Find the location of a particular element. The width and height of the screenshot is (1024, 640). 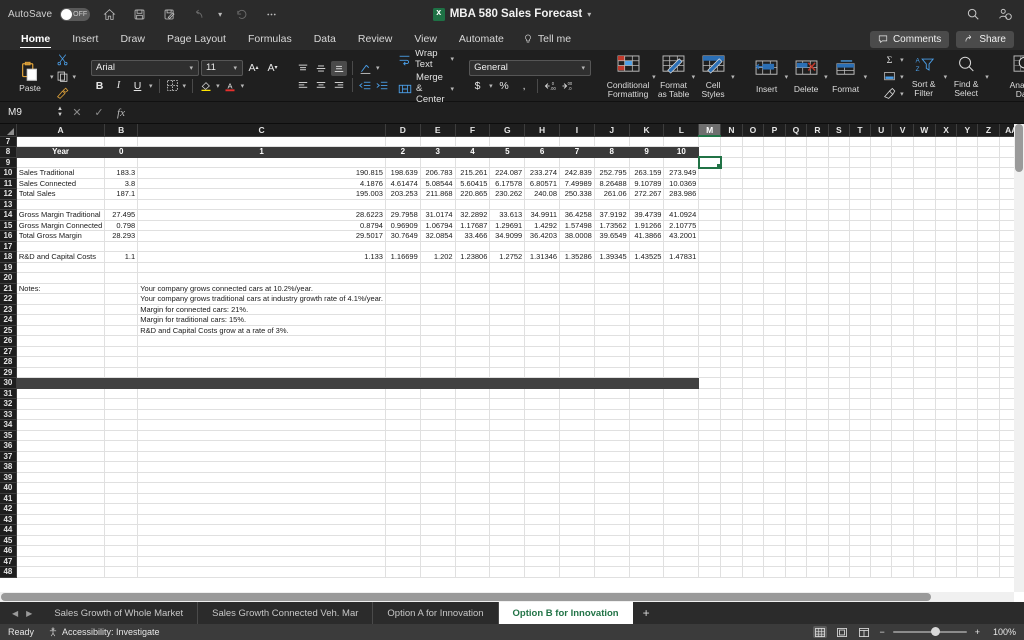

cell-F22 is located at coordinates (473, 299).